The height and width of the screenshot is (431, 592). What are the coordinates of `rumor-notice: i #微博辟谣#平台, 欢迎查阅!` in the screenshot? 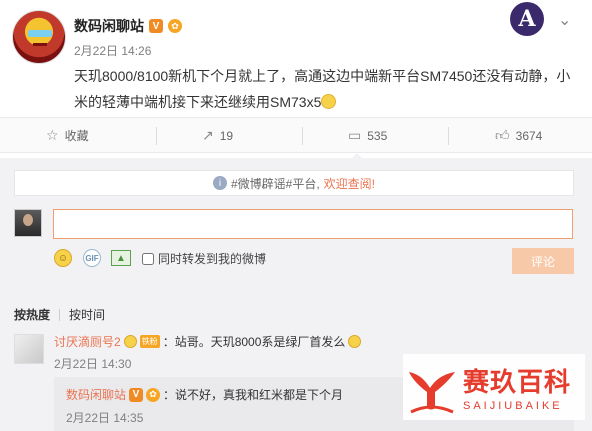 It's located at (294, 183).